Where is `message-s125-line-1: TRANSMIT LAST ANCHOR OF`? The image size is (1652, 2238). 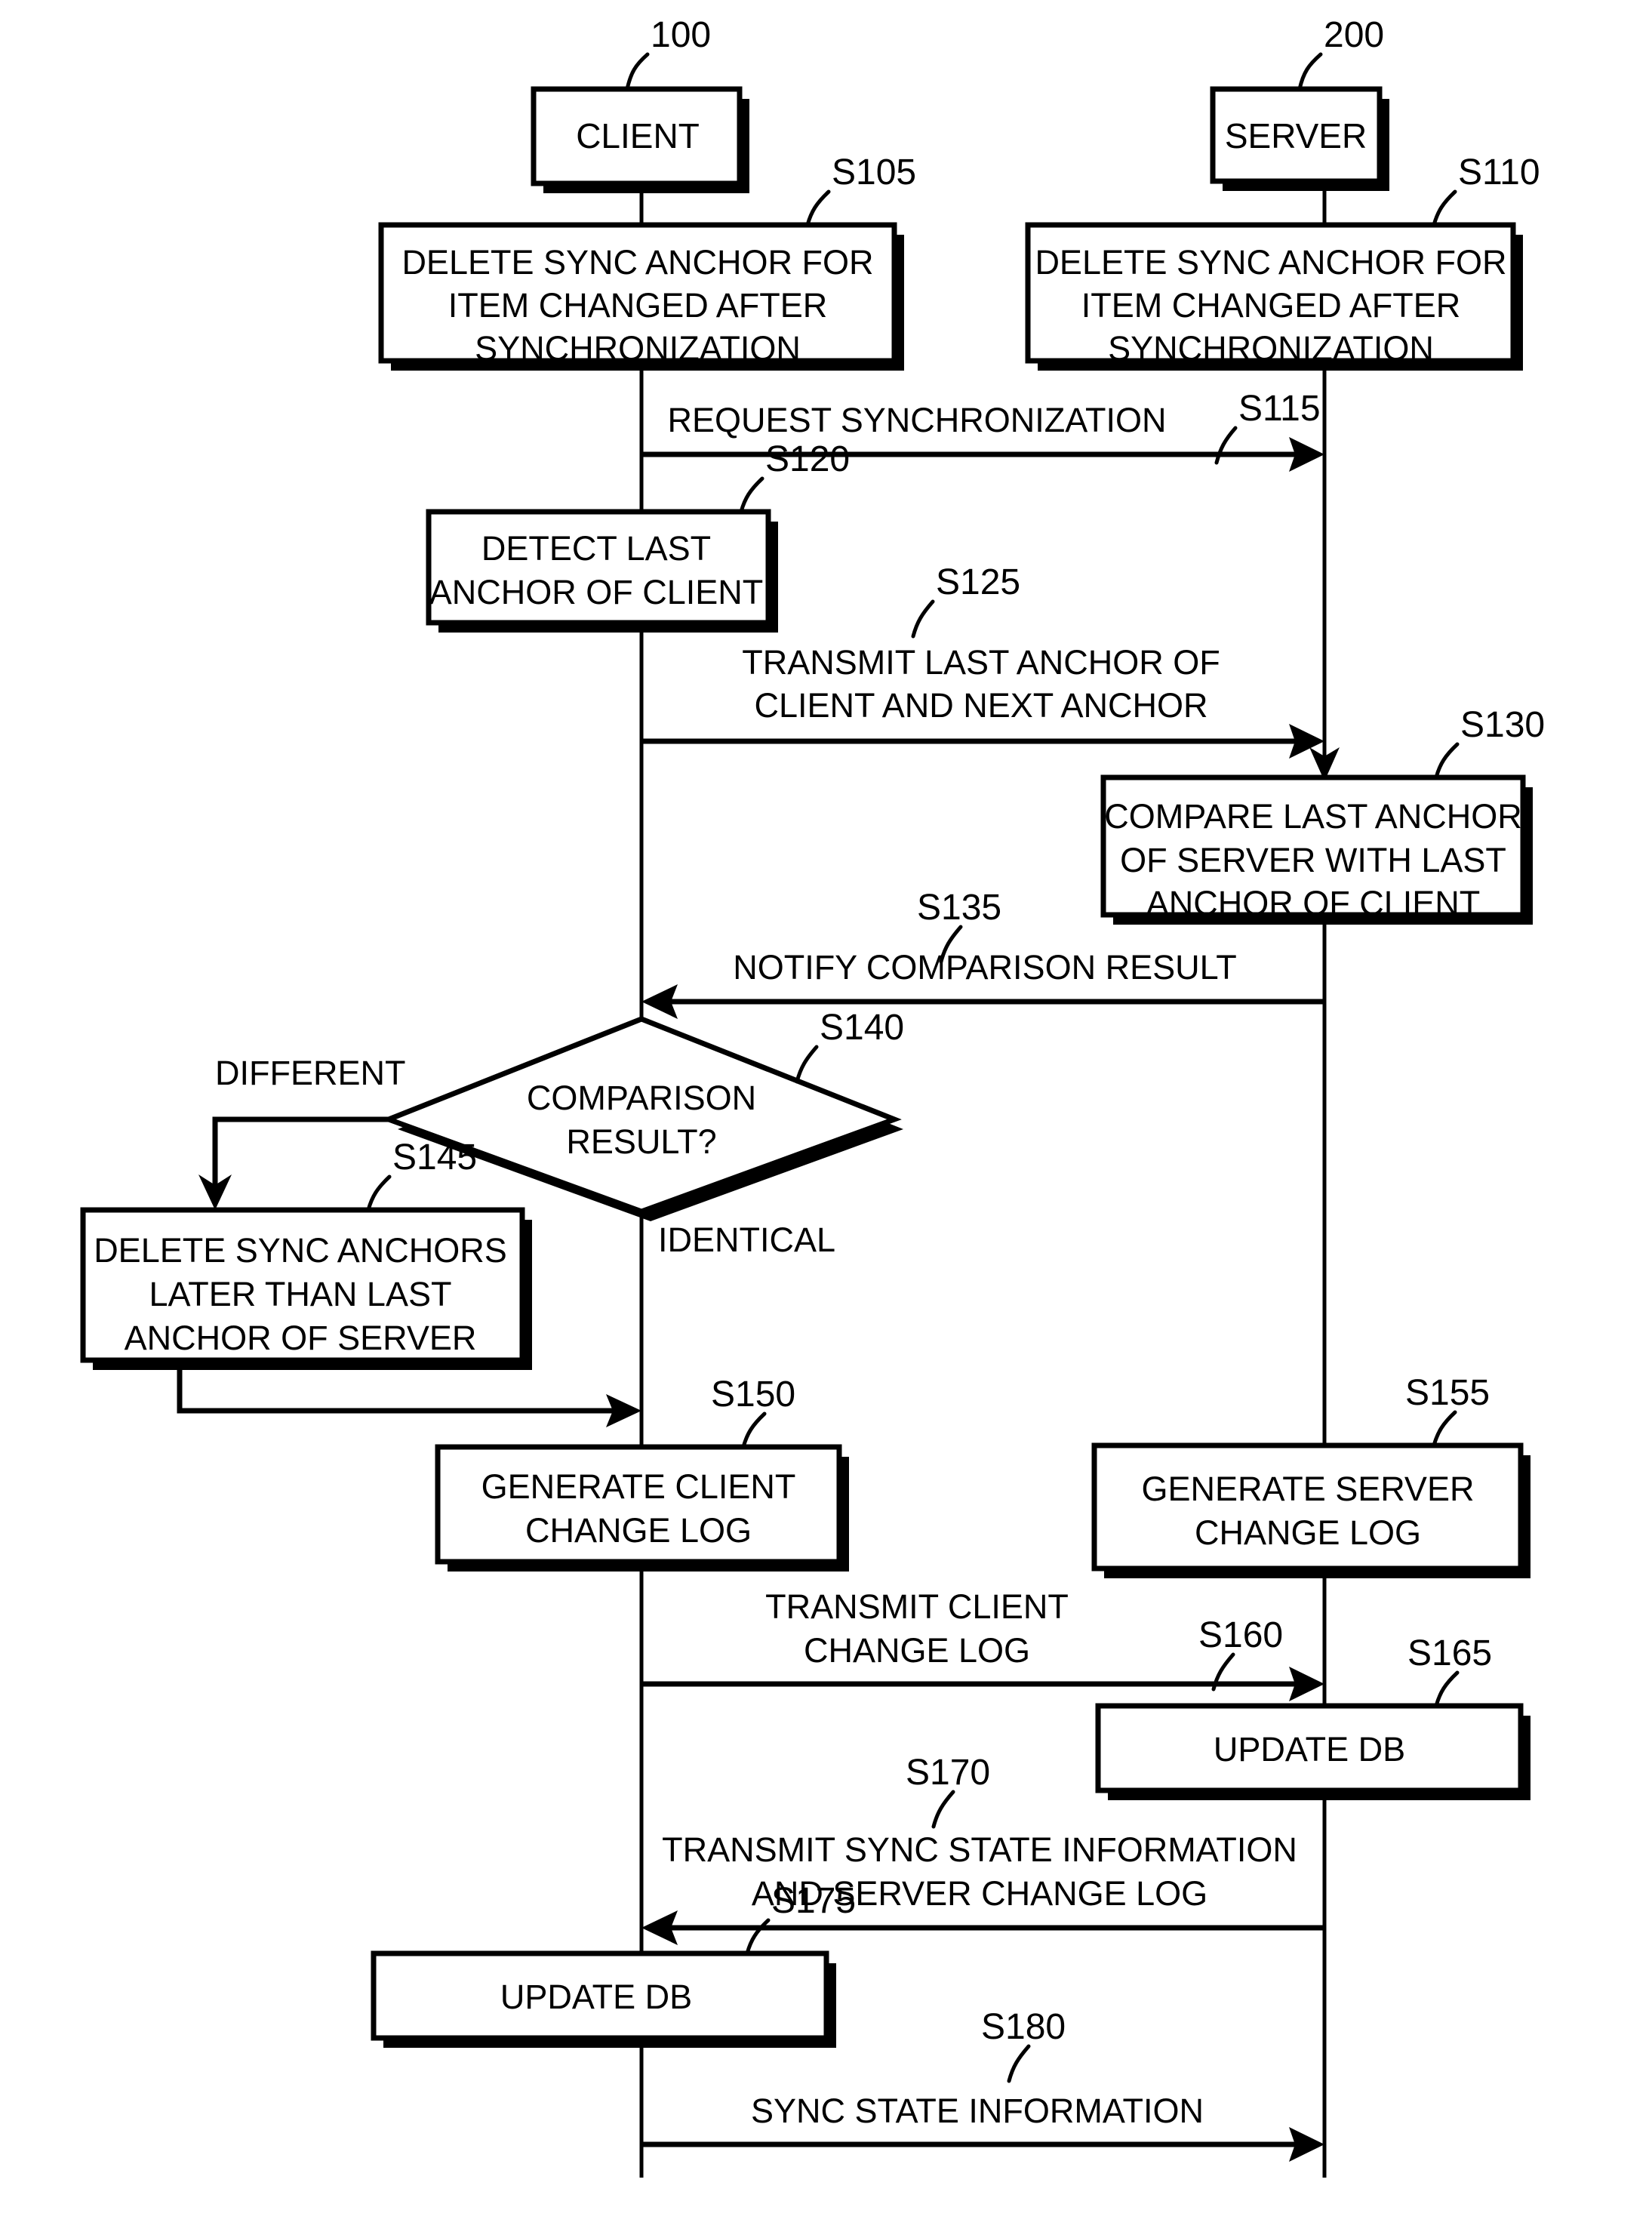
message-s125-line-1: TRANSMIT LAST ANCHOR OF is located at coordinates (981, 662).